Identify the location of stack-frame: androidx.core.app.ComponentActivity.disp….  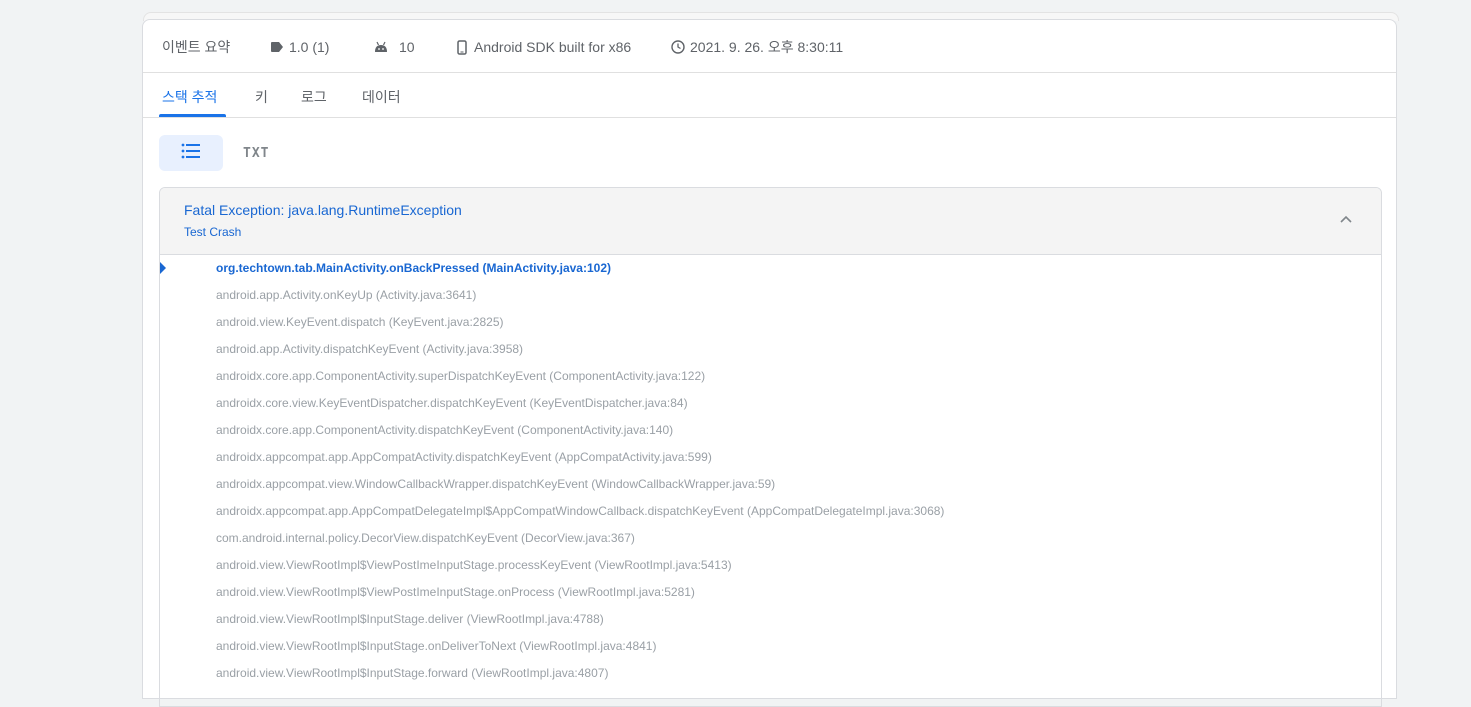
(444, 430).